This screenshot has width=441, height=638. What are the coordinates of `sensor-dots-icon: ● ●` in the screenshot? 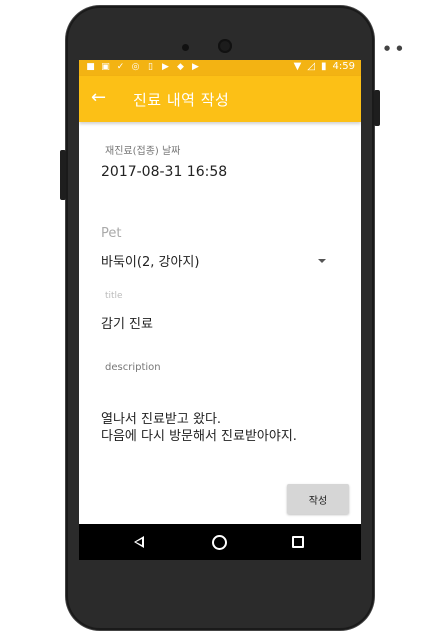 It's located at (394, 48).